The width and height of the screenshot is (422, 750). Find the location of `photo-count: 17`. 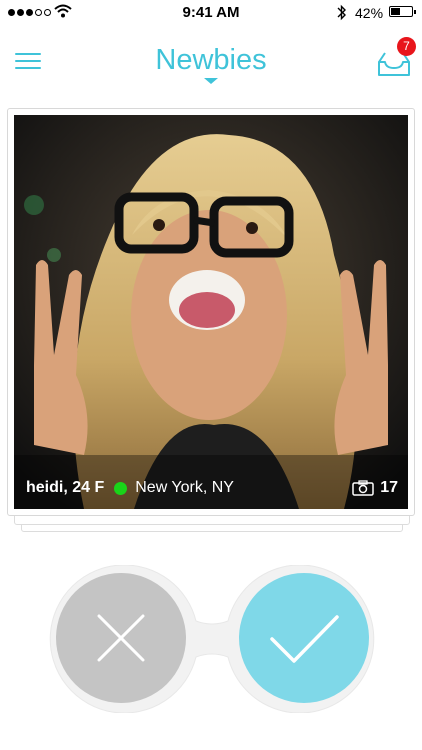

photo-count: 17 is located at coordinates (375, 488).